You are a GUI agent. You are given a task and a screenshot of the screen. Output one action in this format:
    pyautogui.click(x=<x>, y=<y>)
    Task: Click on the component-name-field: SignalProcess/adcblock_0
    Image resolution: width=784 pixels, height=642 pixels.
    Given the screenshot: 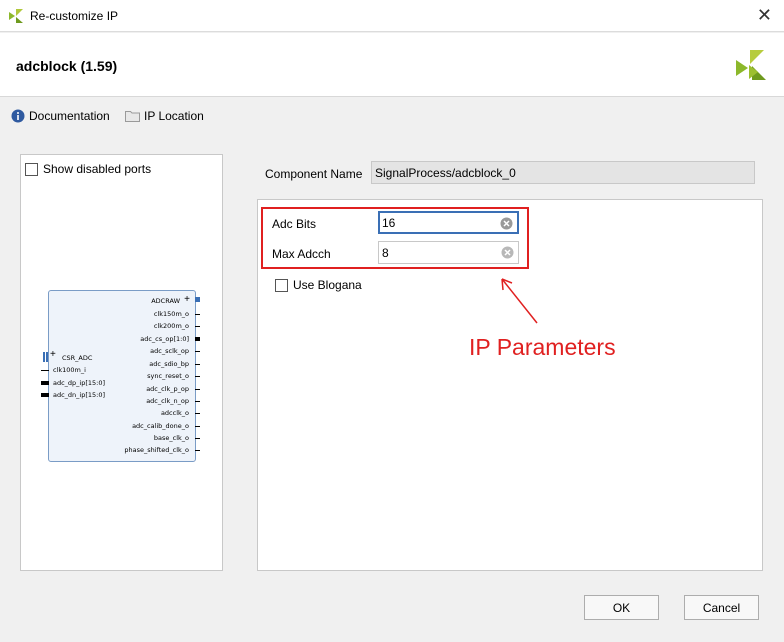 What is the action you would take?
    pyautogui.click(x=563, y=172)
    